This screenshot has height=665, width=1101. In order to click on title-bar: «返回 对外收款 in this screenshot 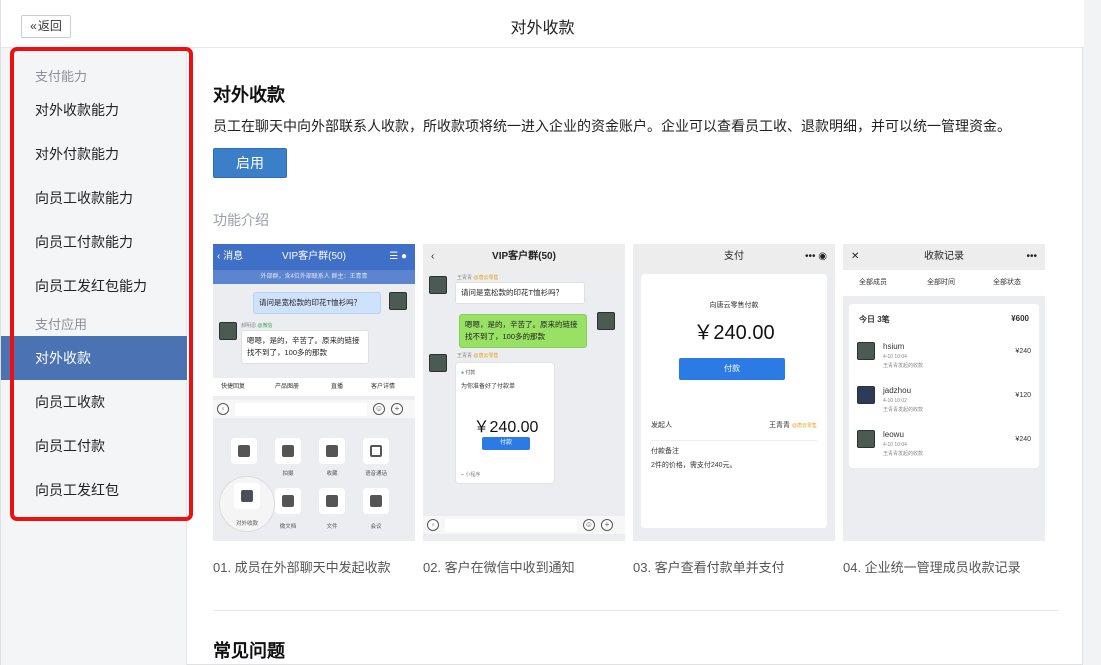, I will do `click(542, 24)`.